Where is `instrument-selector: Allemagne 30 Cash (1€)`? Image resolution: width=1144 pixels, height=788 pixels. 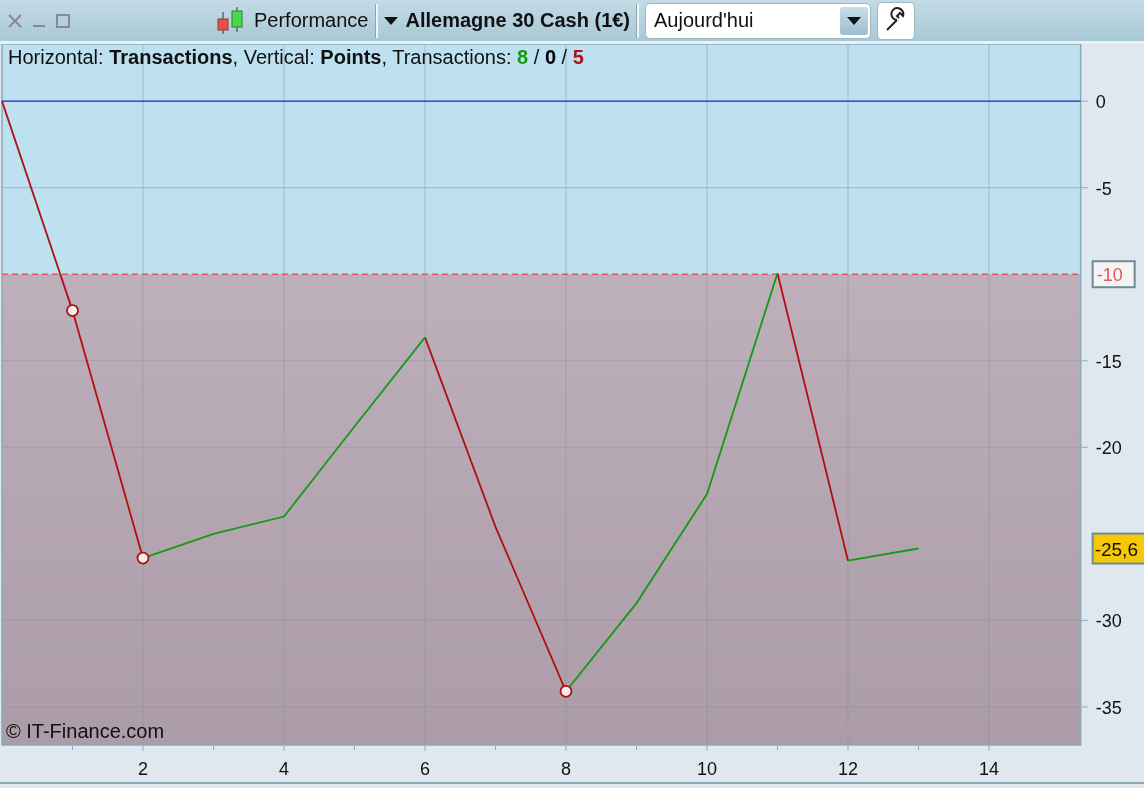
instrument-selector: Allemagne 30 Cash (1€) is located at coordinates (507, 20).